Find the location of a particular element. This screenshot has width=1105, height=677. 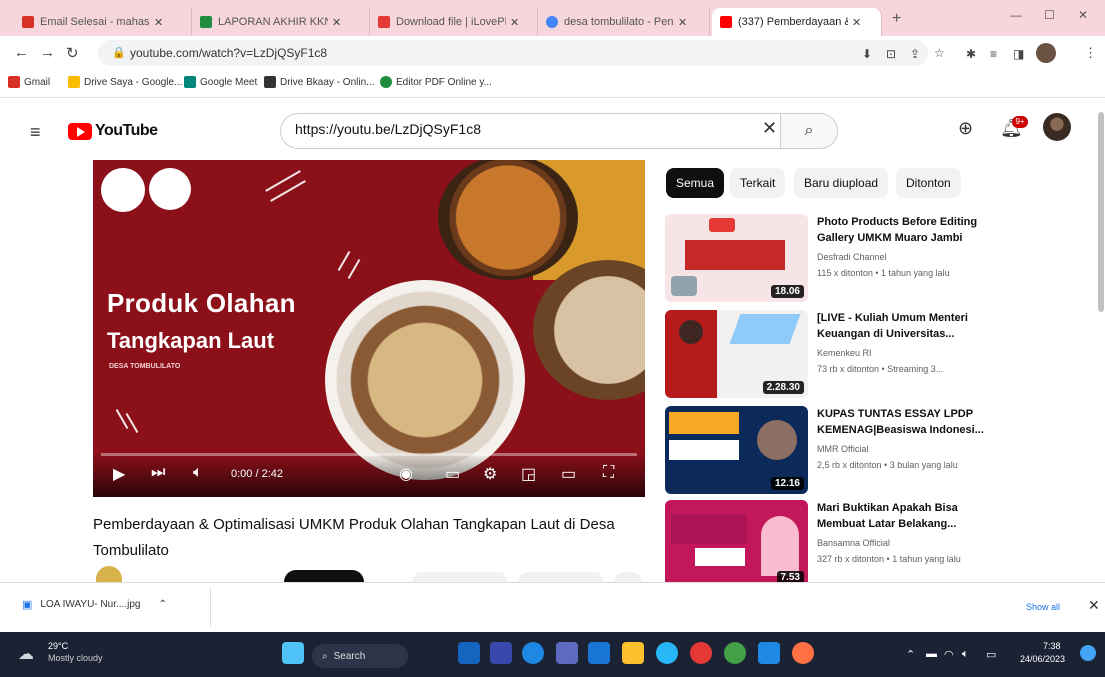

play-icon: ▶ is located at coordinates (119, 474).